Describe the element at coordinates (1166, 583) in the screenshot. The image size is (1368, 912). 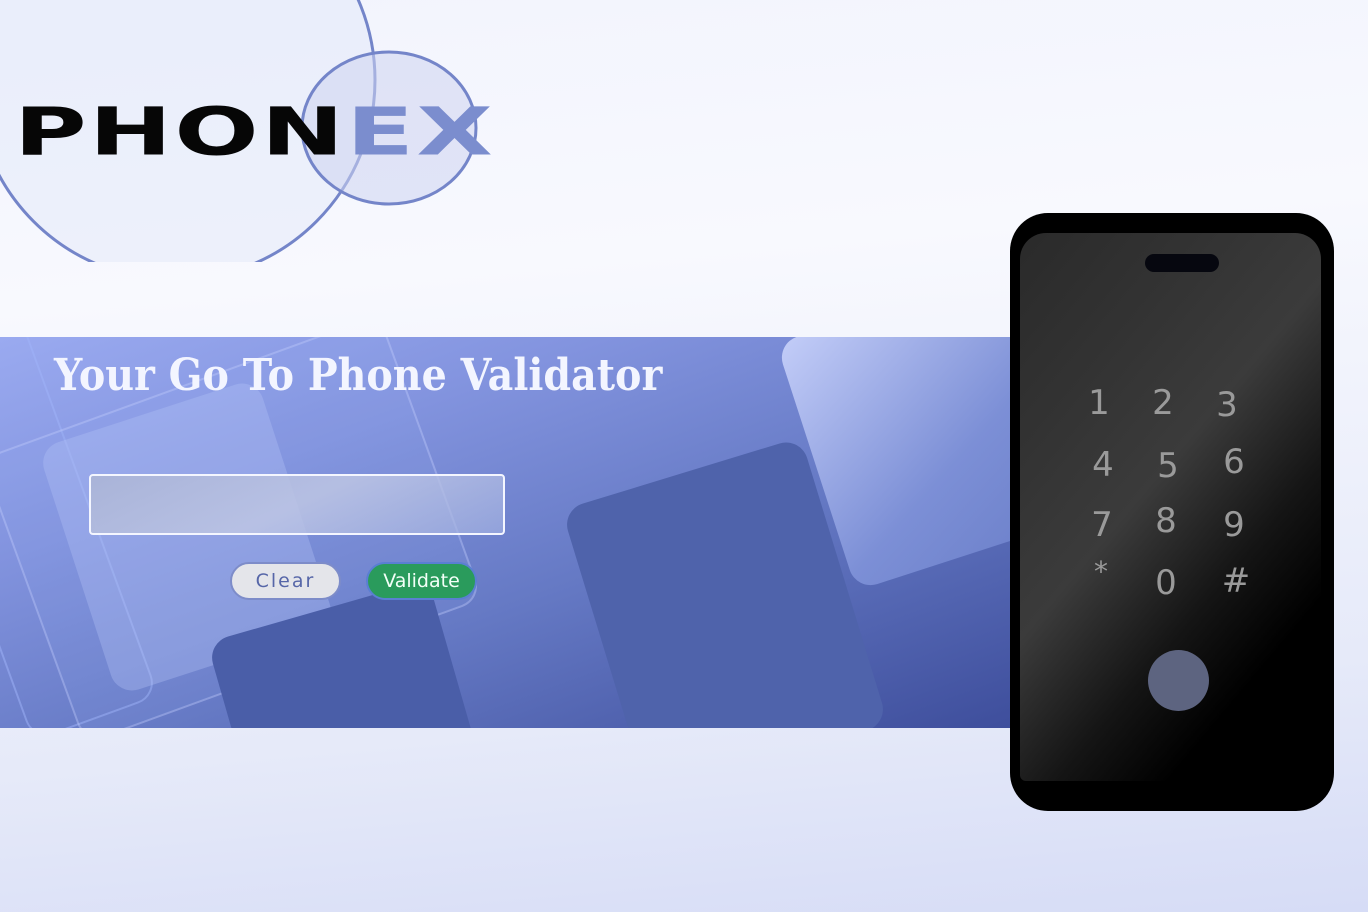
I see `keypad-key-0: 0` at that location.